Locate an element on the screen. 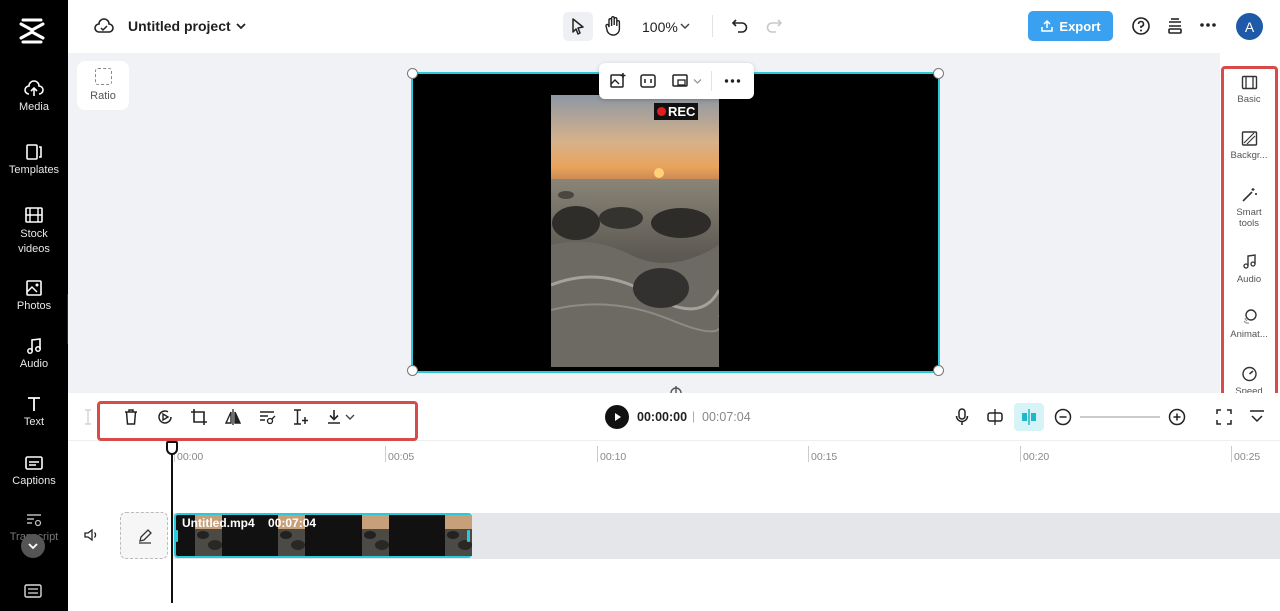 Image resolution: width=1280 pixels, height=611 pixels. playhead-handle is located at coordinates (172, 448).